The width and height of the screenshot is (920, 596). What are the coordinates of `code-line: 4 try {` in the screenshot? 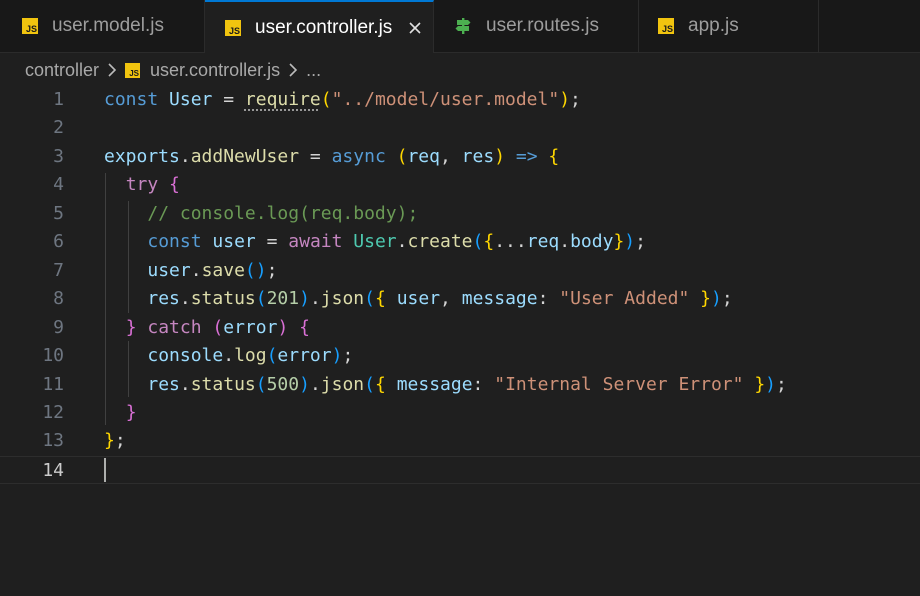 It's located at (460, 185).